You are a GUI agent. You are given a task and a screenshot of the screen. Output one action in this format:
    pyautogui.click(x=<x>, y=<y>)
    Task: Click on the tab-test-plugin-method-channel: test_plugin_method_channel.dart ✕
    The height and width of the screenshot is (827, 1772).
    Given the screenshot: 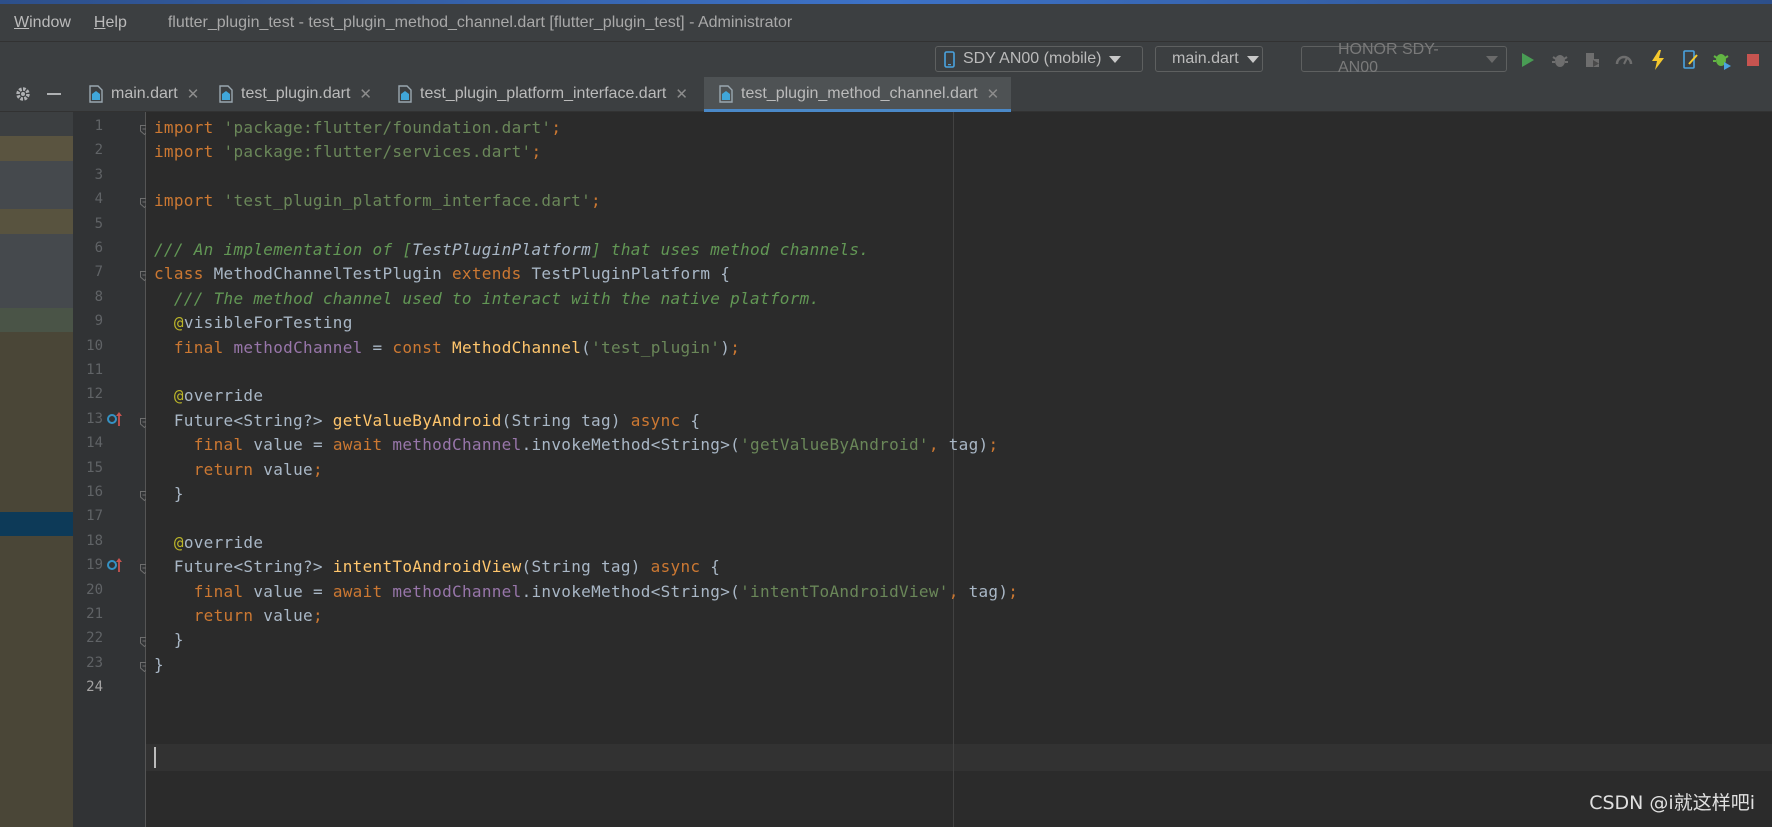 What is the action you would take?
    pyautogui.click(x=857, y=94)
    